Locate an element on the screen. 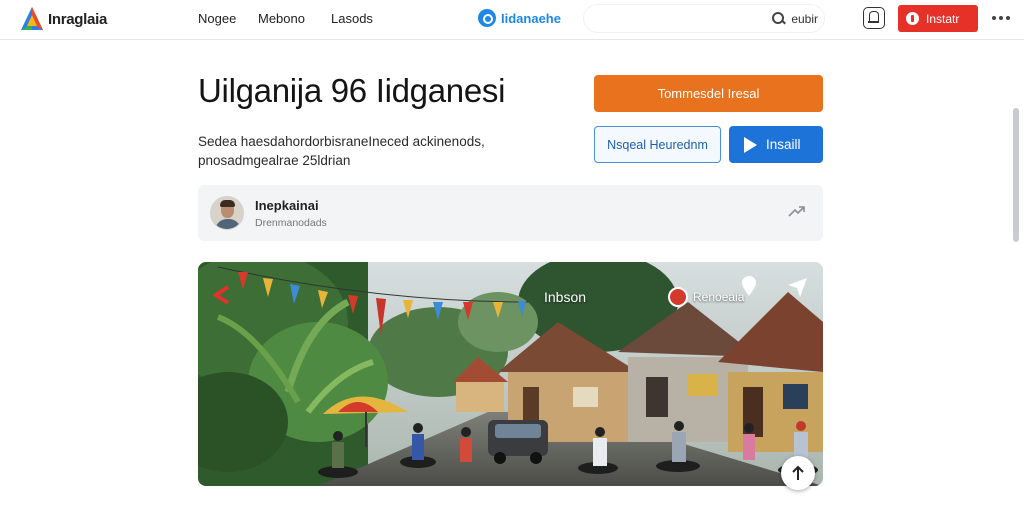 Image resolution: width=1024 pixels, height=512 pixels. install-button-label: Insaill is located at coordinates (783, 144).